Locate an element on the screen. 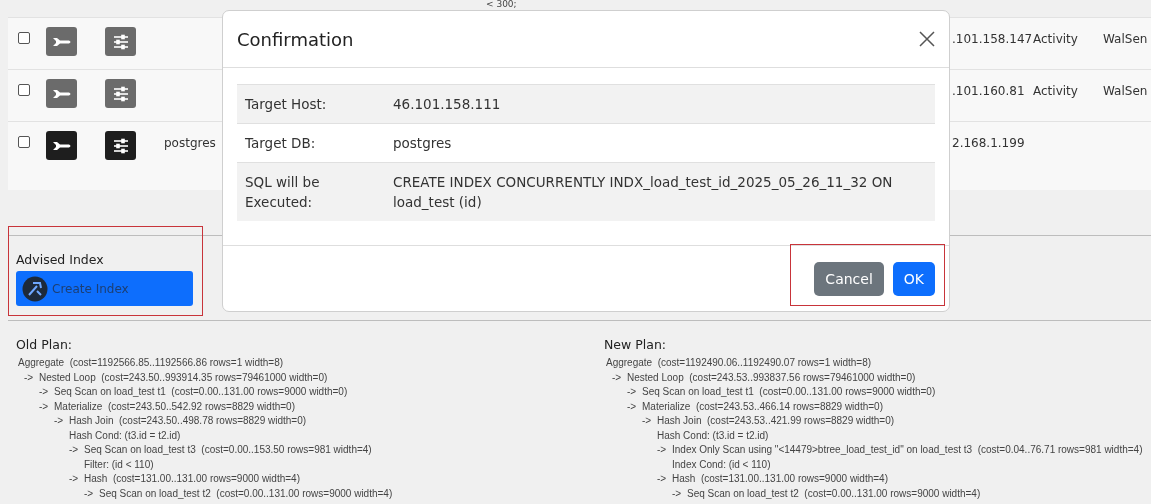 The width and height of the screenshot is (1151, 504). cancel-button: Cancel is located at coordinates (849, 278).